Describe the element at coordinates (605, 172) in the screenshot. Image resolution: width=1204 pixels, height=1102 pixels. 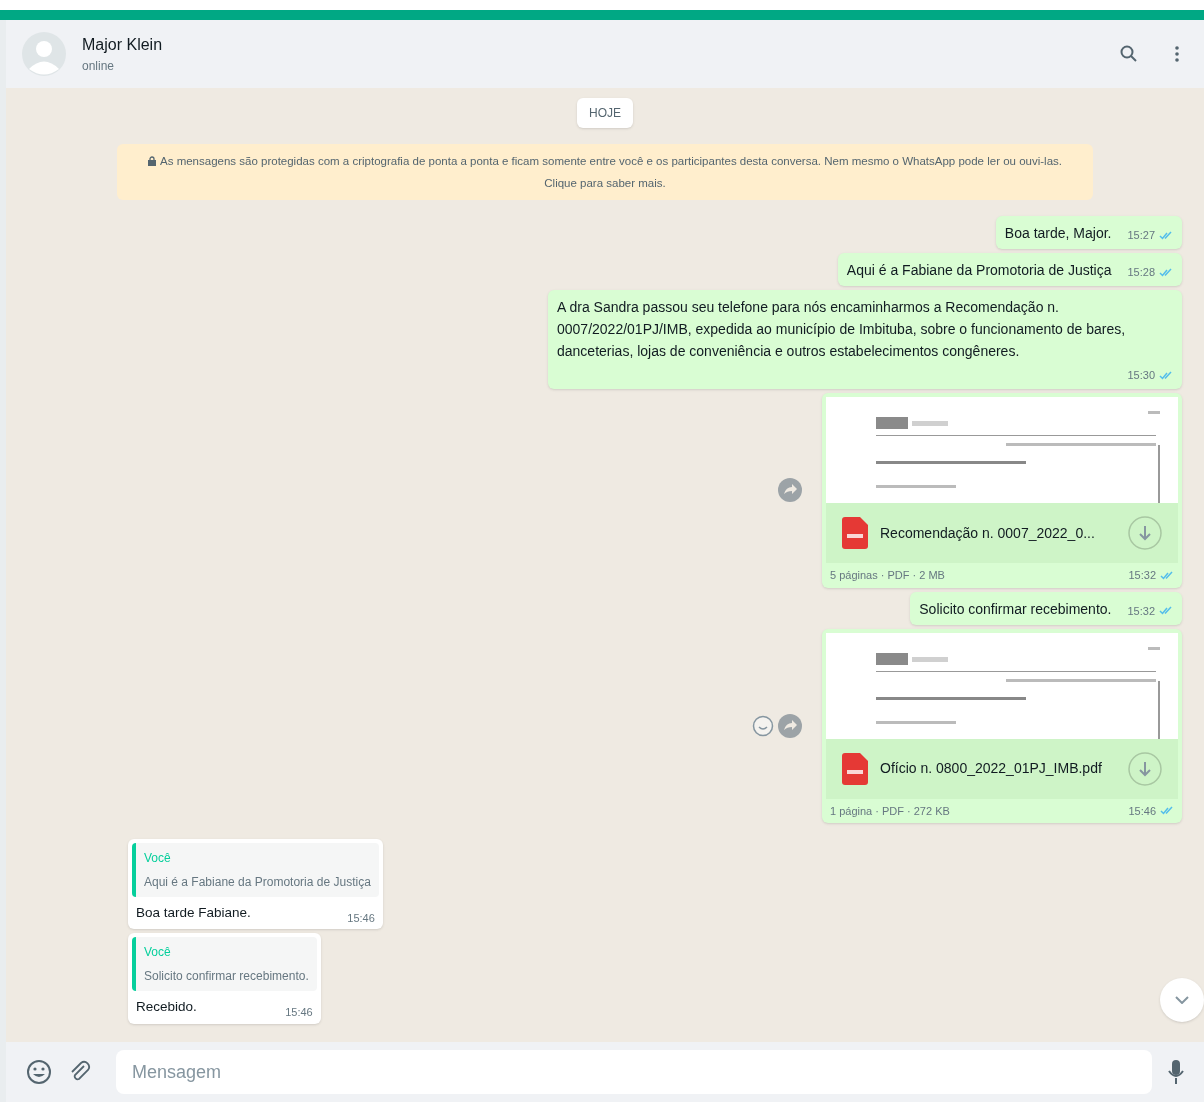
I see `encryption-notice: As mensagens são protegidas com a criptografia de ponta a ponta e ficam somente entre você e os participantes desta conversa. Nem mesmo o WhatsApp pode ler ou ouvi-las. Clique para saber mais.` at that location.